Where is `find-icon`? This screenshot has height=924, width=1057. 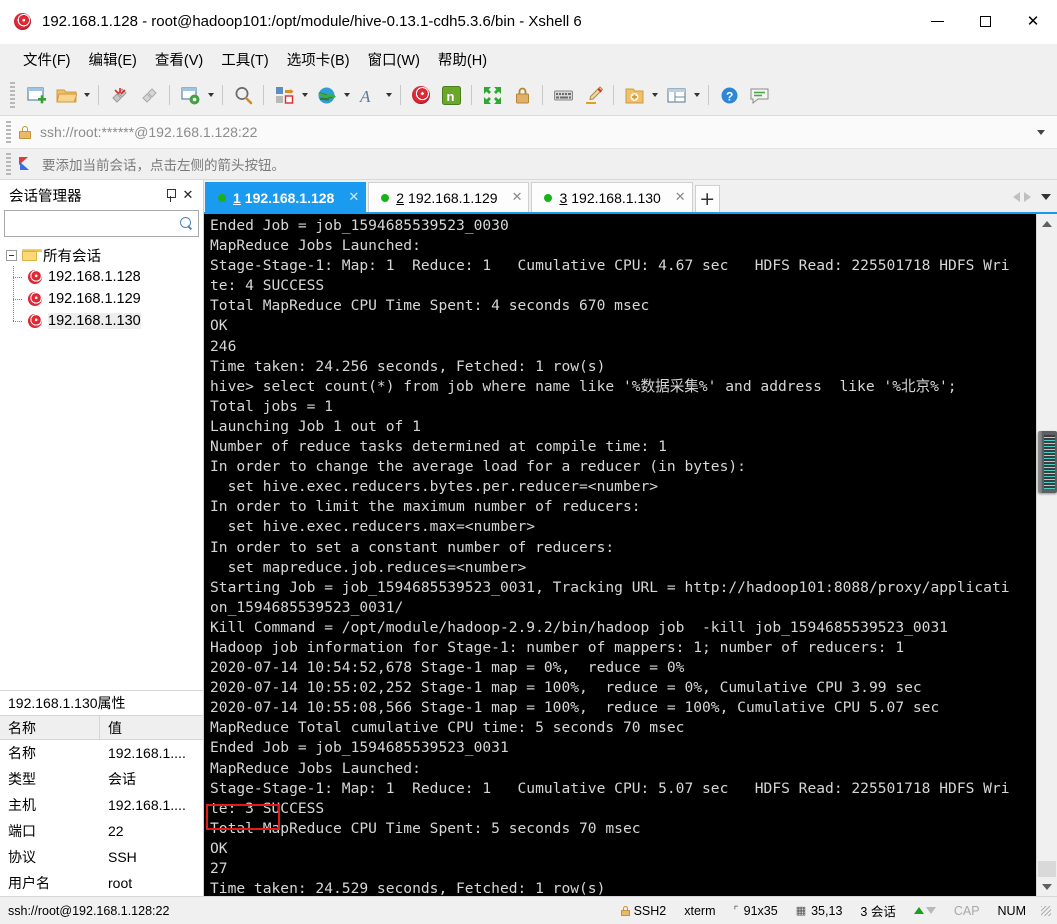
find-icon is located at coordinates (243, 95).